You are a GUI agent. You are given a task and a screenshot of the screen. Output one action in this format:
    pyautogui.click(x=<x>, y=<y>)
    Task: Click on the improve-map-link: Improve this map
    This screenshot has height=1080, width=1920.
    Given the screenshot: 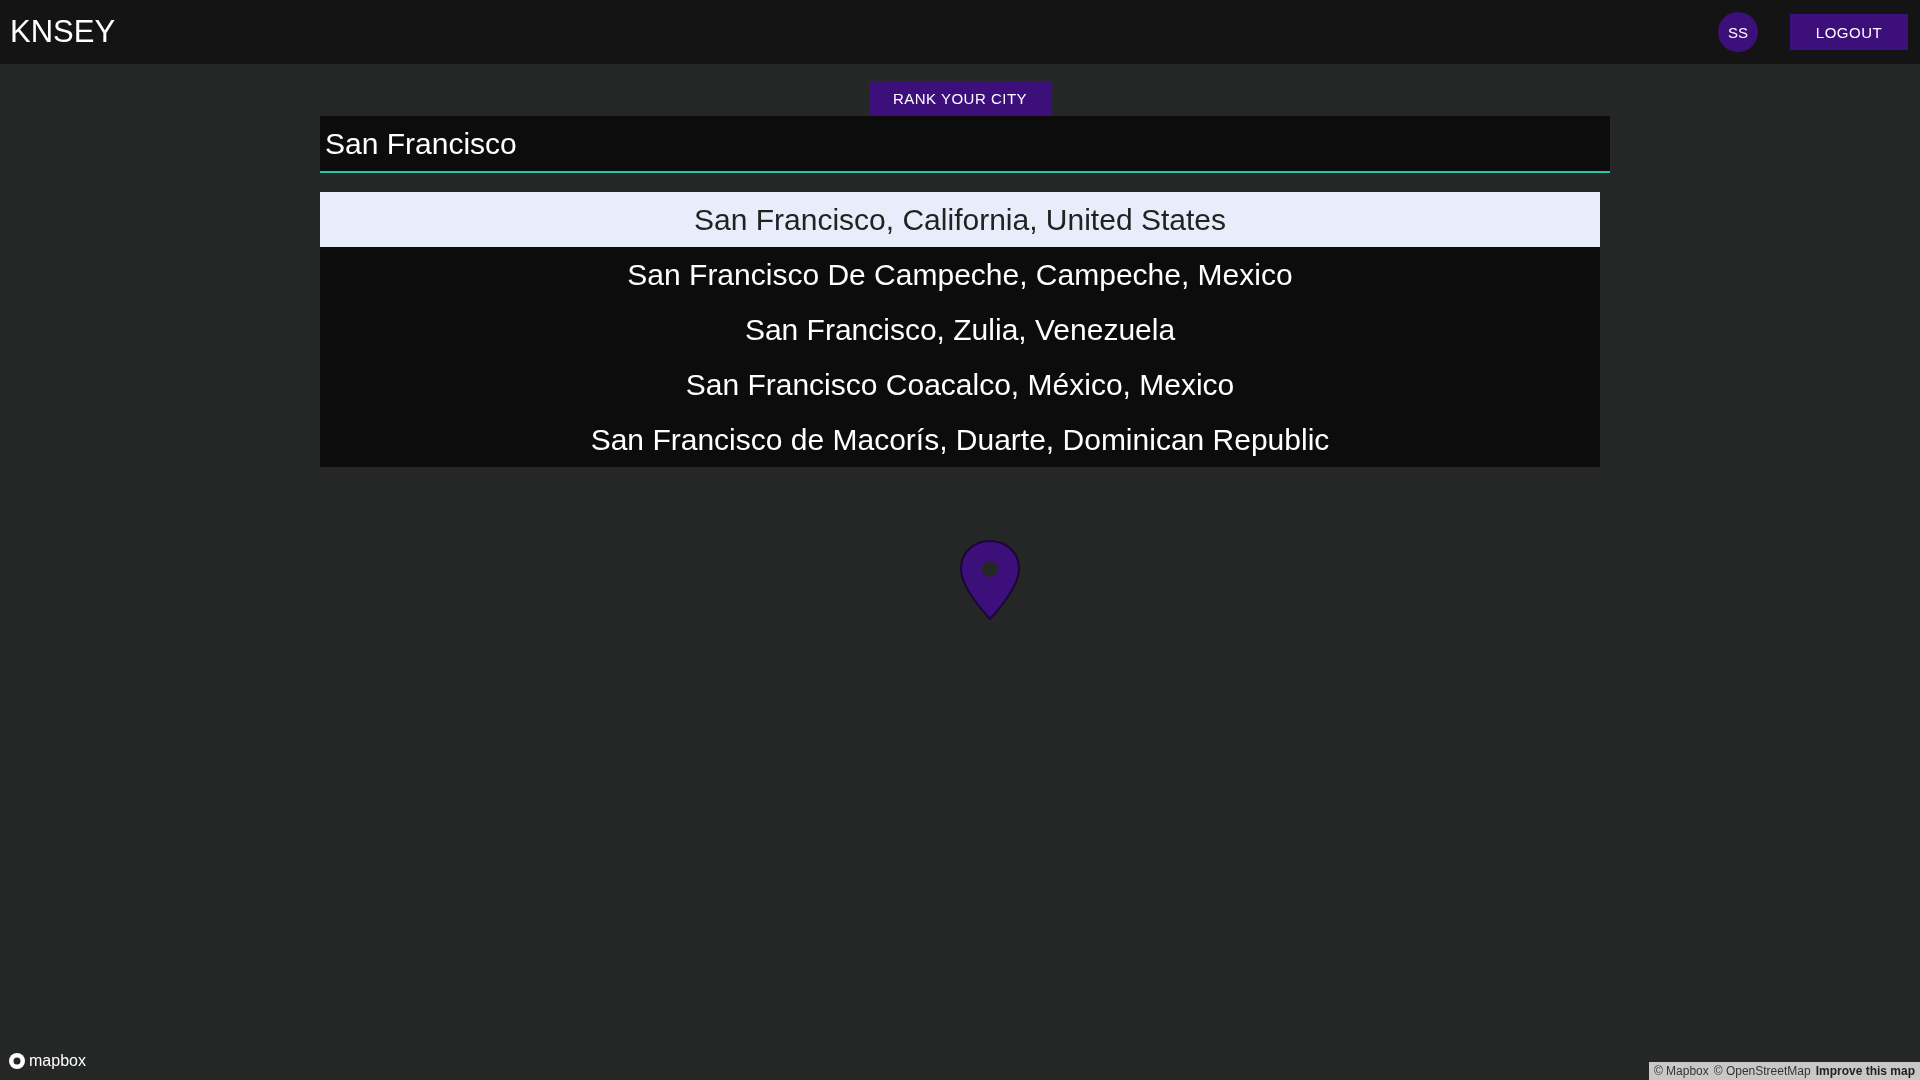 What is the action you would take?
    pyautogui.click(x=1865, y=1071)
    